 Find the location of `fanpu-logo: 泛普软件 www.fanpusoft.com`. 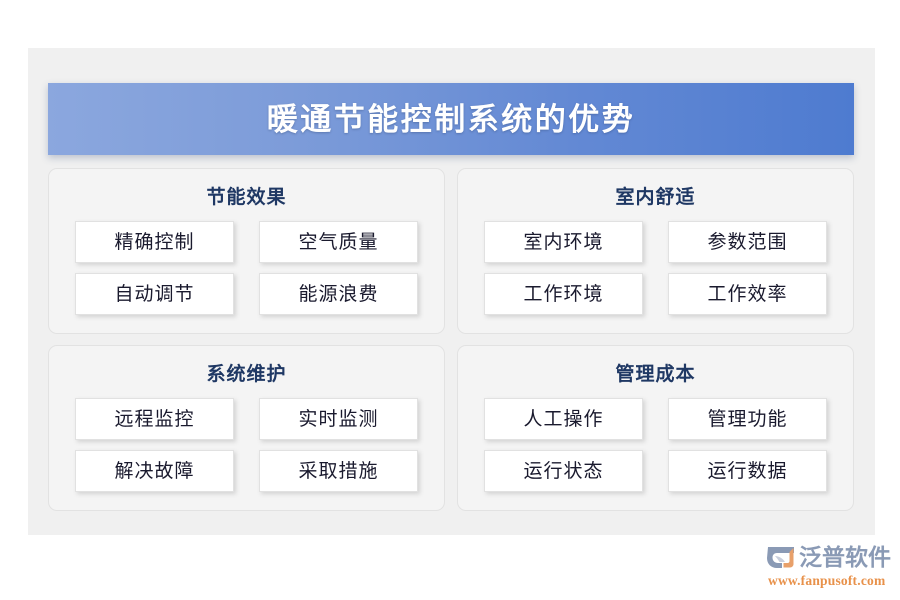

fanpu-logo: 泛普软件 www.fanpusoft.com is located at coordinates (828, 565).